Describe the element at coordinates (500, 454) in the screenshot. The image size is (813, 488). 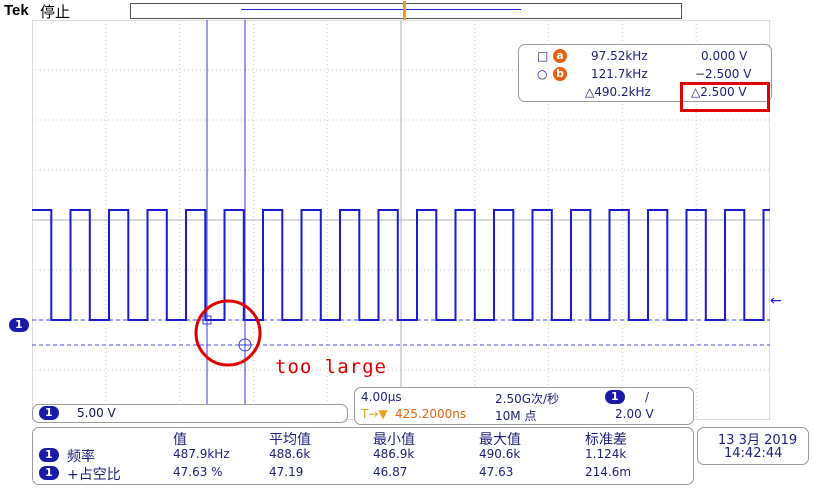
I see `row1-max: 490.6k` at that location.